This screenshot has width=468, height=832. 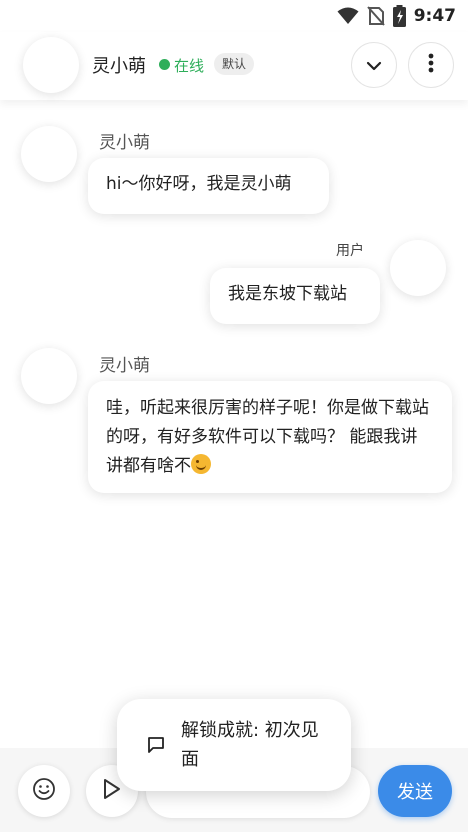 I want to click on emoji-icon, so click(x=44, y=791).